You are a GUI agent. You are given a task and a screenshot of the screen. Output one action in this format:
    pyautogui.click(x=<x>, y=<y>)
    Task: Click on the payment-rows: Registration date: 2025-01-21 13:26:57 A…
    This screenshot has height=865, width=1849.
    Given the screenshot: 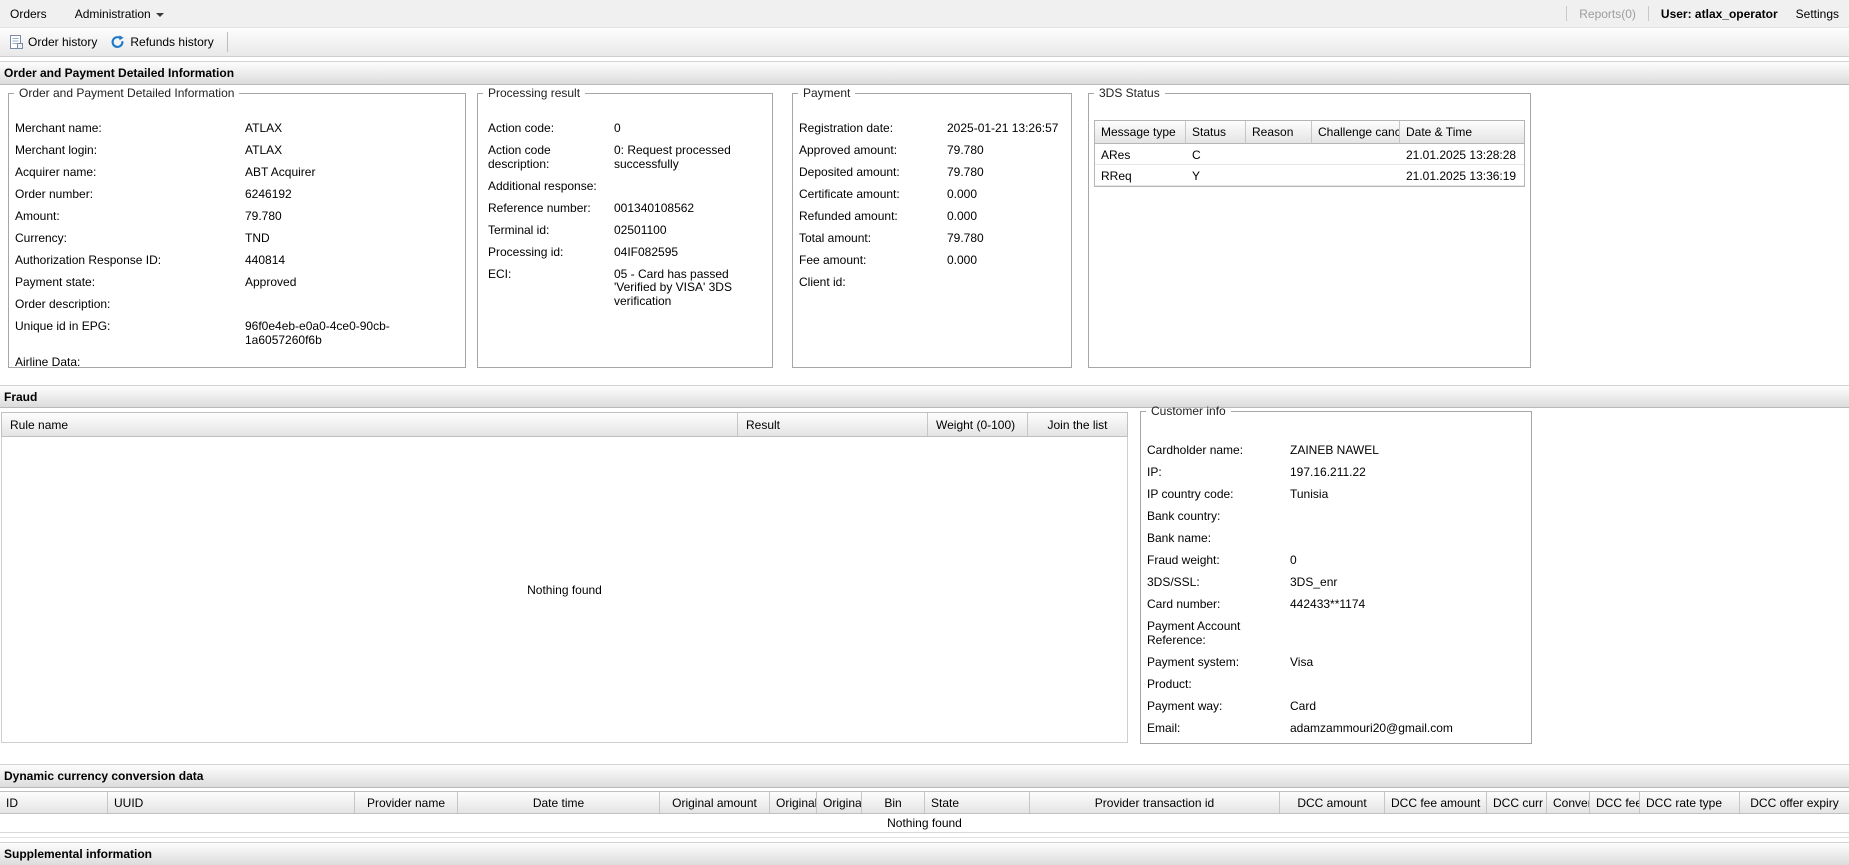 What is the action you would take?
    pyautogui.click(x=932, y=195)
    